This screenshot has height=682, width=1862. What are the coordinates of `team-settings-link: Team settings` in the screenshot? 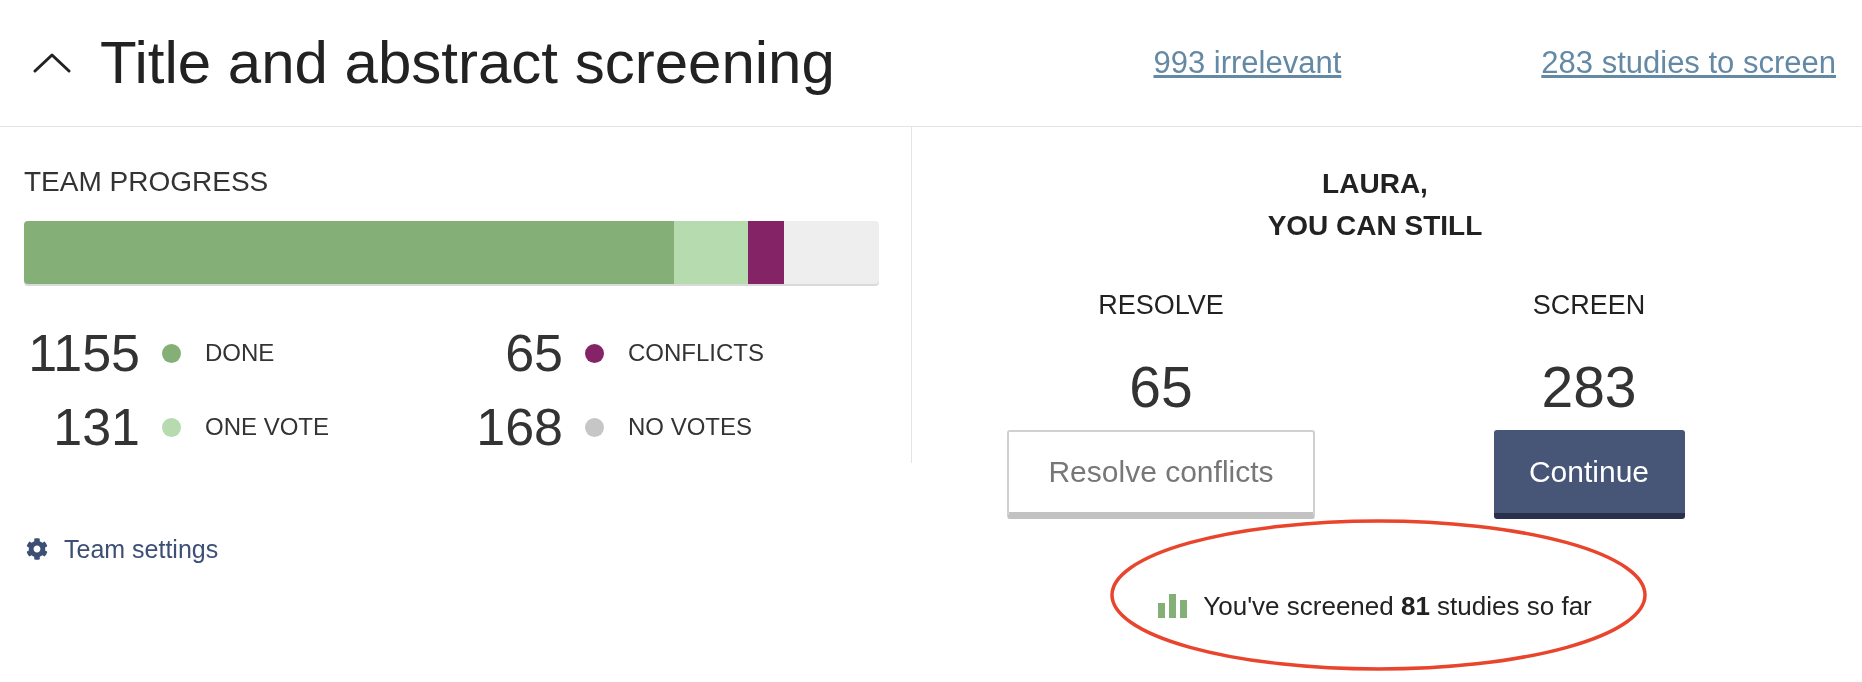 It's located at (122, 549).